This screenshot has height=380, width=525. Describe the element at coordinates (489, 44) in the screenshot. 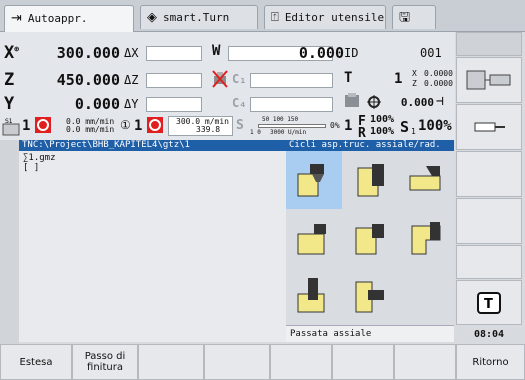

I see `right-key-top` at that location.